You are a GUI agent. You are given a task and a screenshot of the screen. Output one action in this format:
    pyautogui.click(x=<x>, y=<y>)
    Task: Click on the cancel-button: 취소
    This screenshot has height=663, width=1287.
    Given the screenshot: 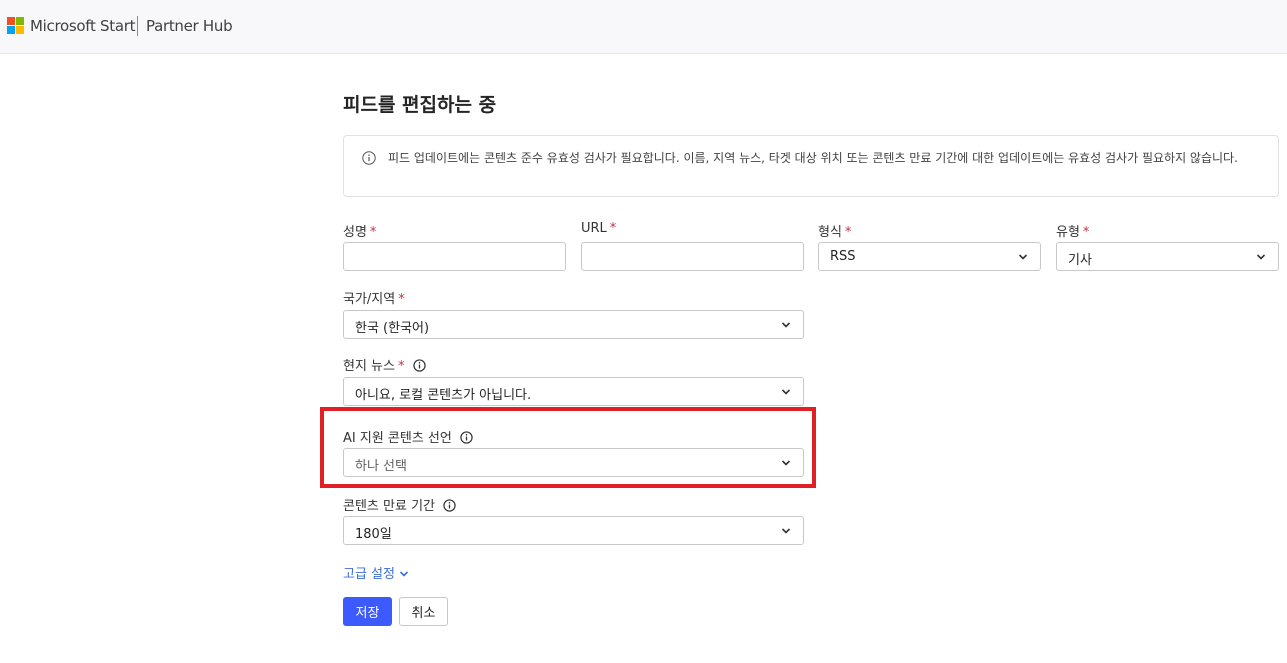 What is the action you would take?
    pyautogui.click(x=423, y=611)
    